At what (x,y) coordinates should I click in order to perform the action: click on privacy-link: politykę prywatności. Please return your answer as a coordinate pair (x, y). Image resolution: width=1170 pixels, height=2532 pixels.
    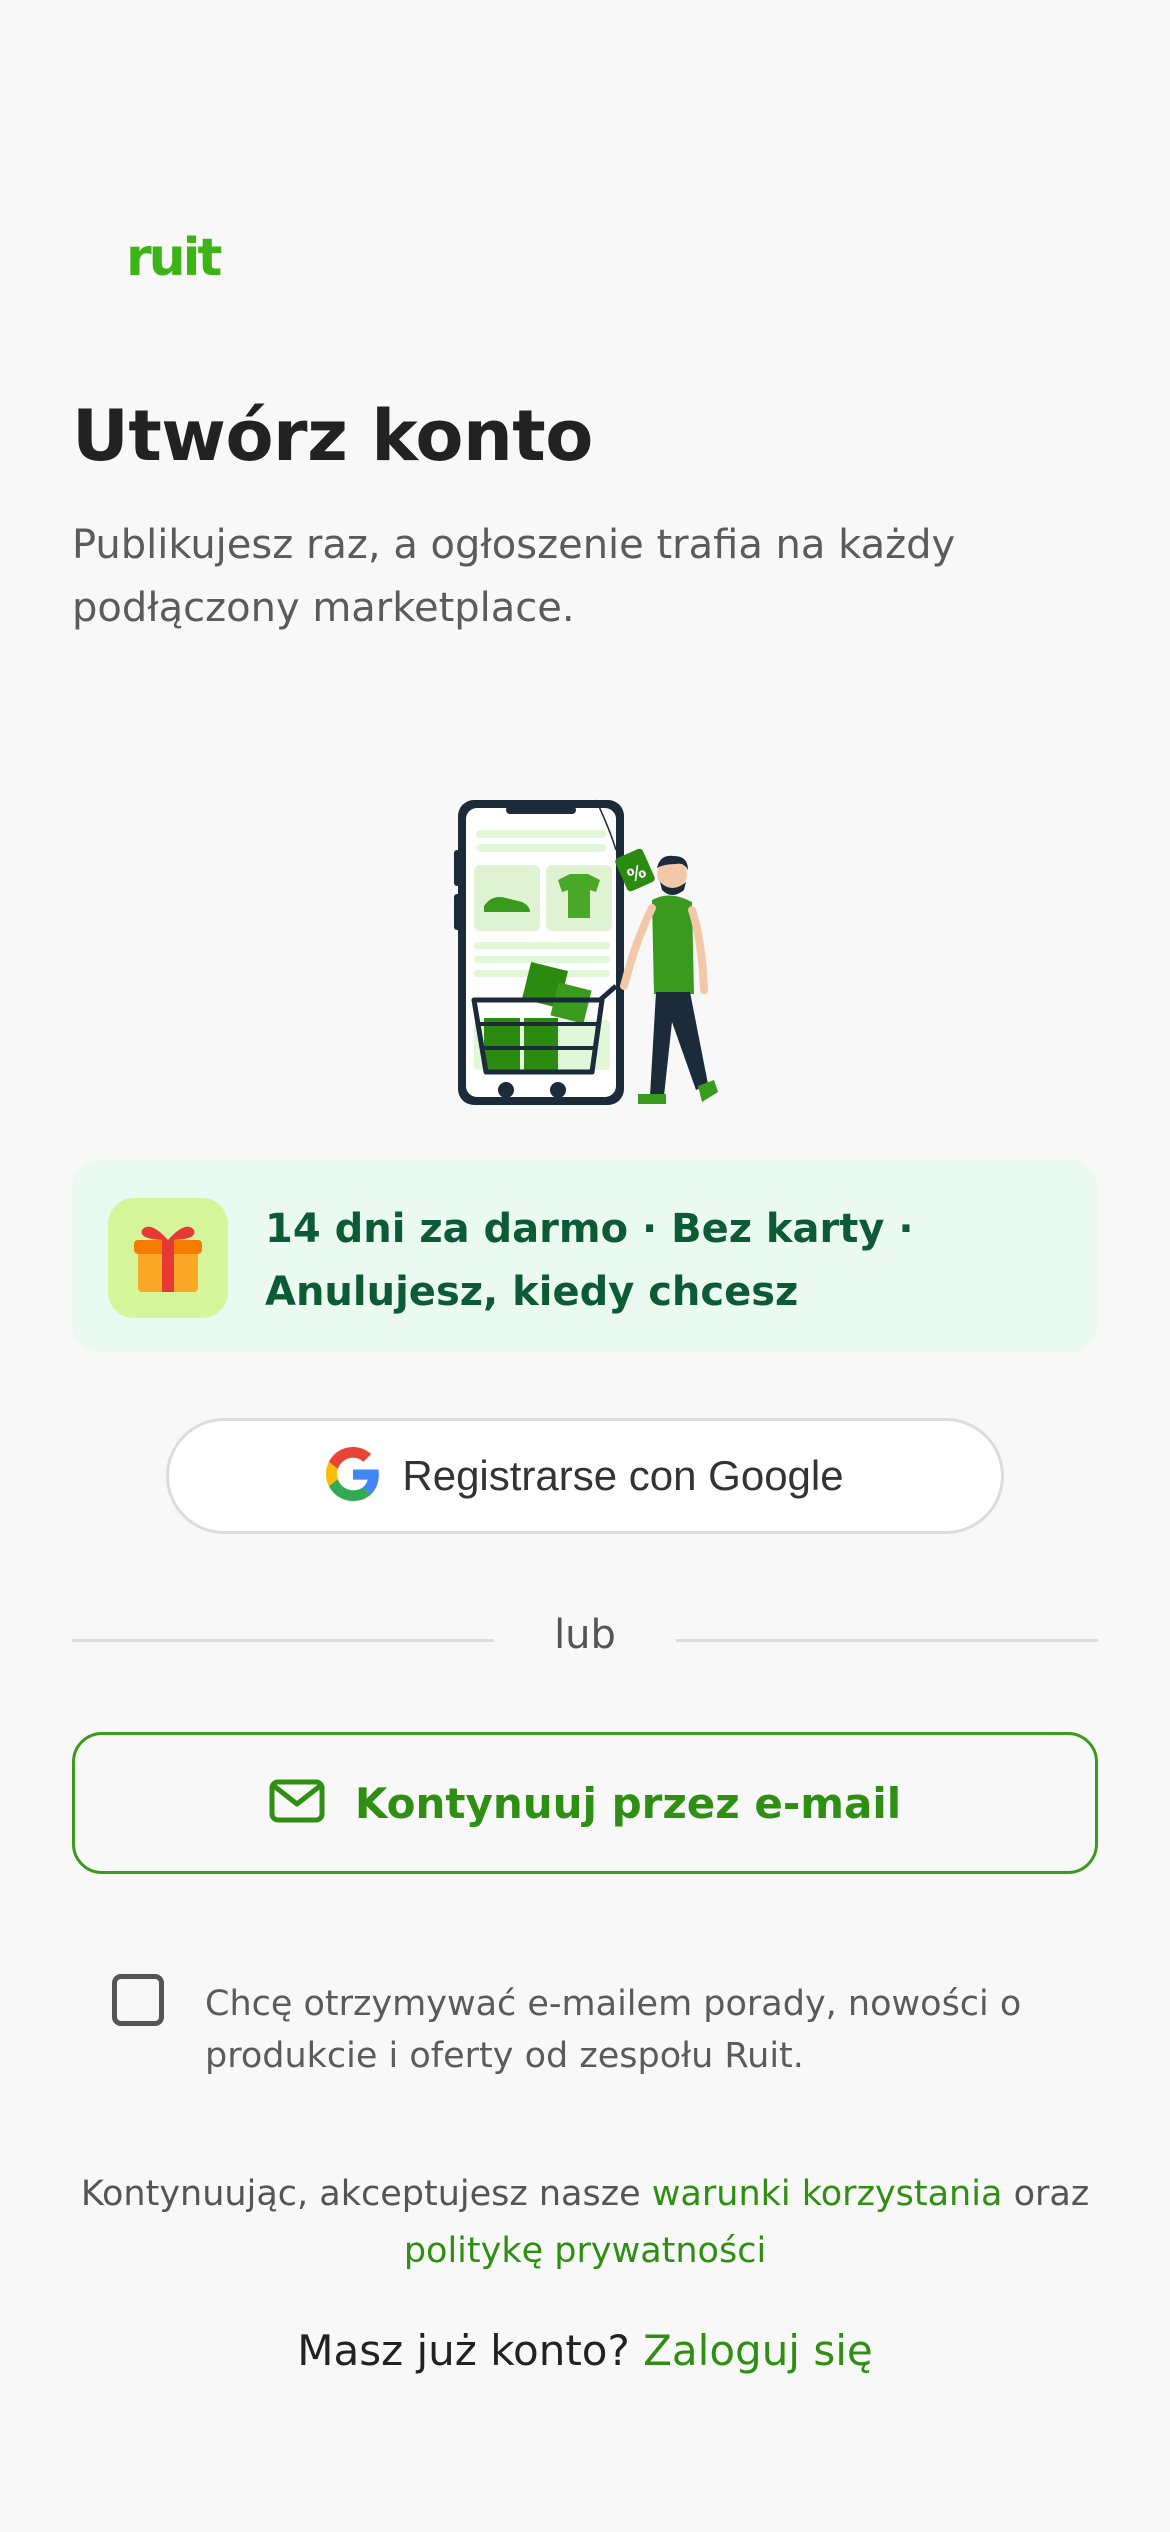
    Looking at the image, I should click on (585, 2251).